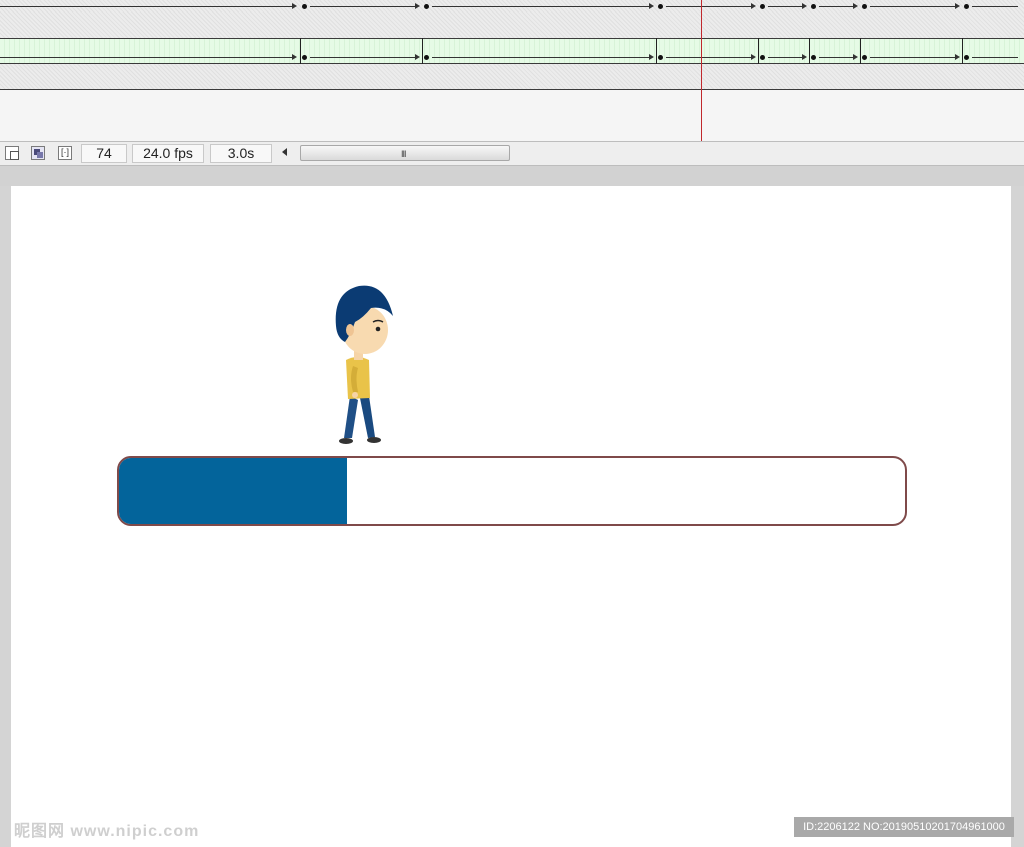  What do you see at coordinates (12, 153) in the screenshot?
I see `onion-skin-icon` at bounding box center [12, 153].